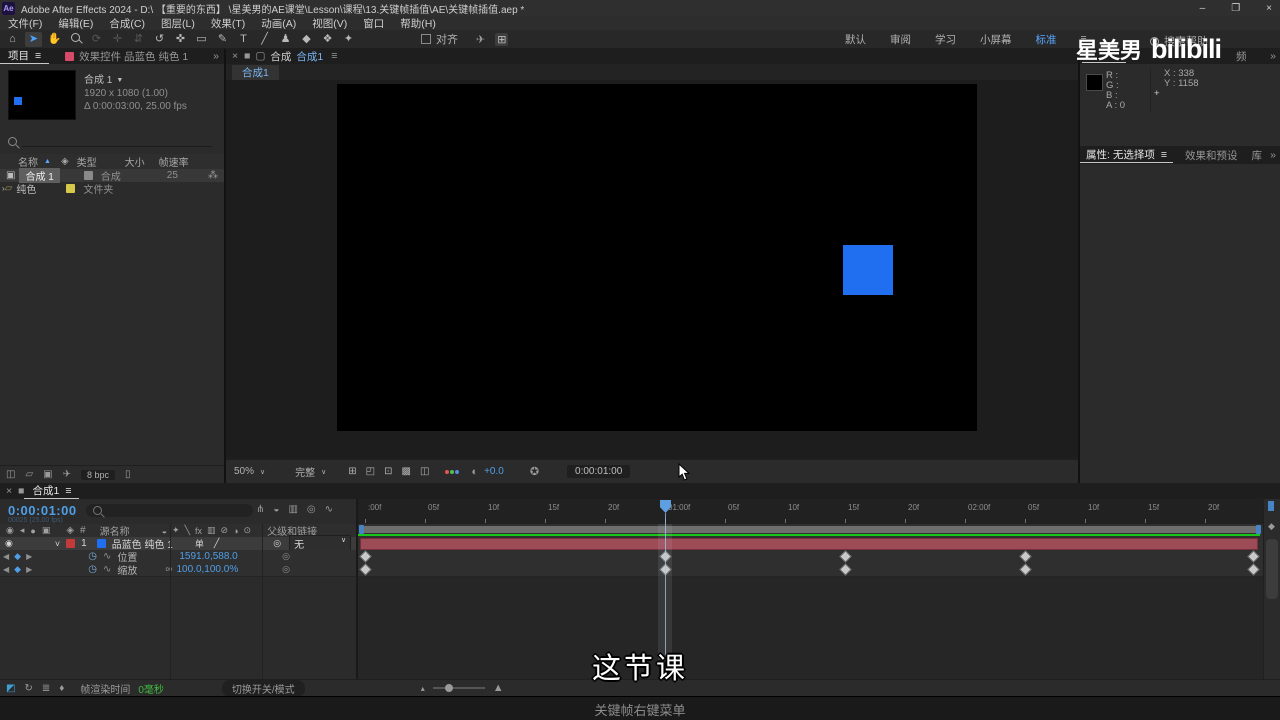  Describe the element at coordinates (418, 23) in the screenshot. I see `menu-item-帮助(H): 帮助(H)` at that location.